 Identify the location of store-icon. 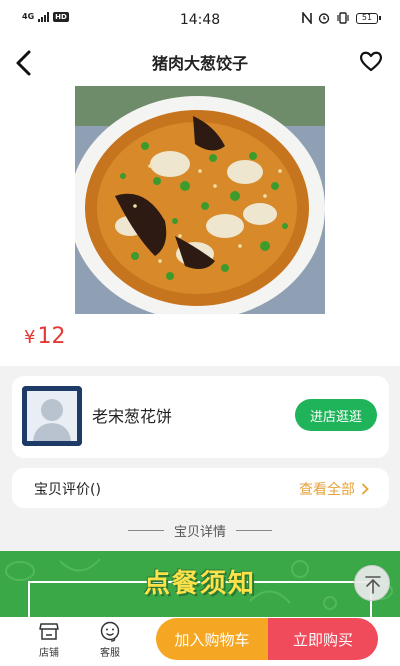
(49, 631).